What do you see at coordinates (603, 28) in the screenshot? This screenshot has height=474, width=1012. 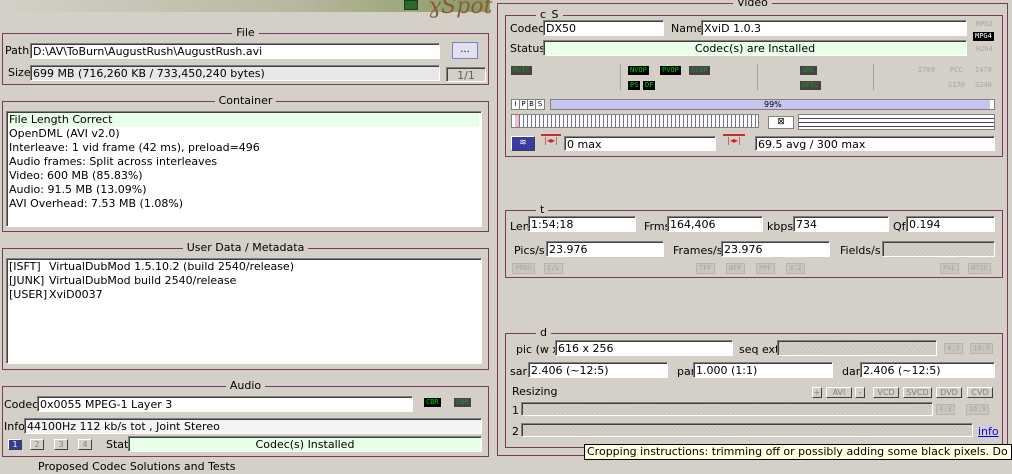 I see `video-codec-field: DX50` at bounding box center [603, 28].